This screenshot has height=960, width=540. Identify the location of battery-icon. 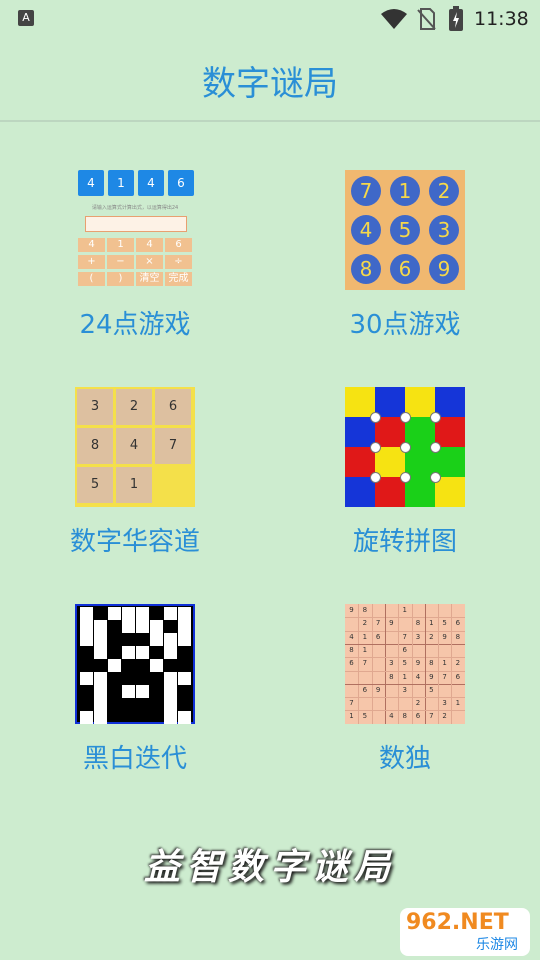
(456, 18).